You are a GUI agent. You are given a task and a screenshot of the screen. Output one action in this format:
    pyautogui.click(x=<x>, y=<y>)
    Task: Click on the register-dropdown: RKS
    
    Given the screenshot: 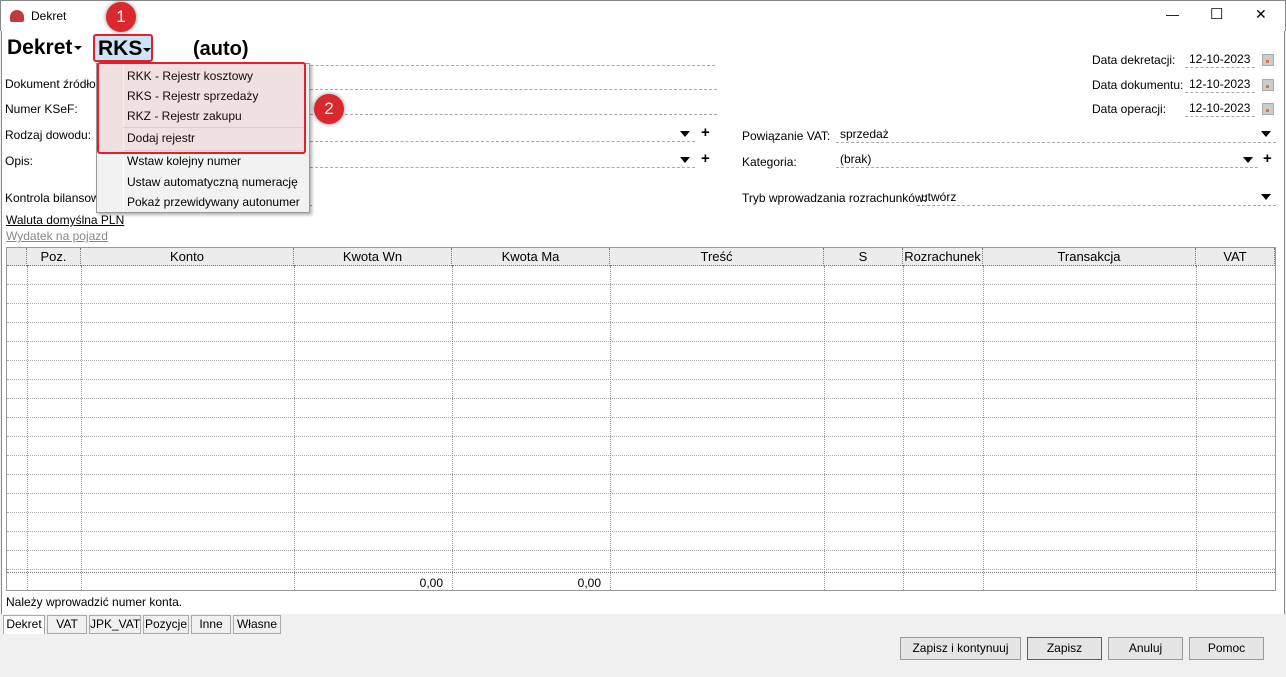 What is the action you would take?
    pyautogui.click(x=123, y=48)
    